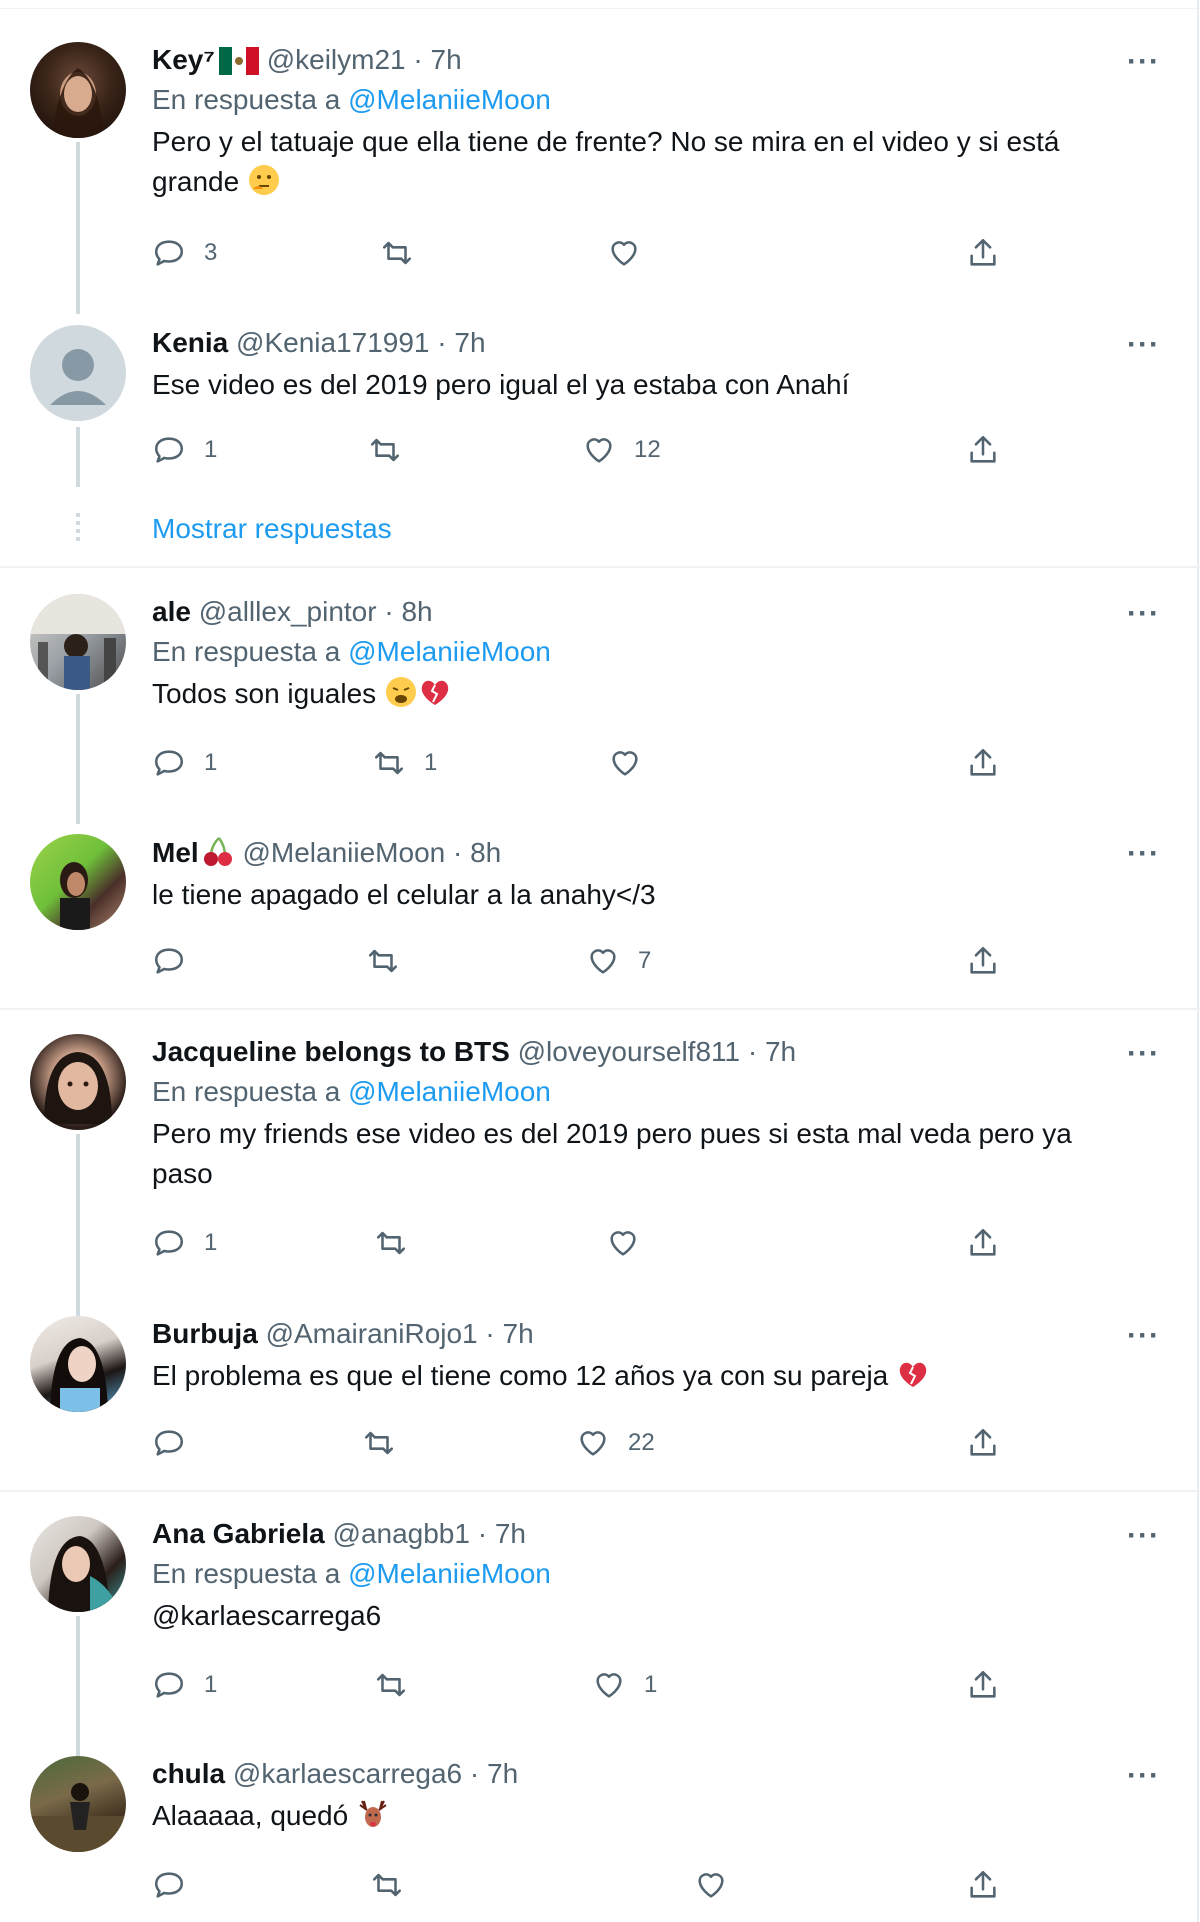  Describe the element at coordinates (205, 1333) in the screenshot. I see `display-name: Burbuja` at that location.